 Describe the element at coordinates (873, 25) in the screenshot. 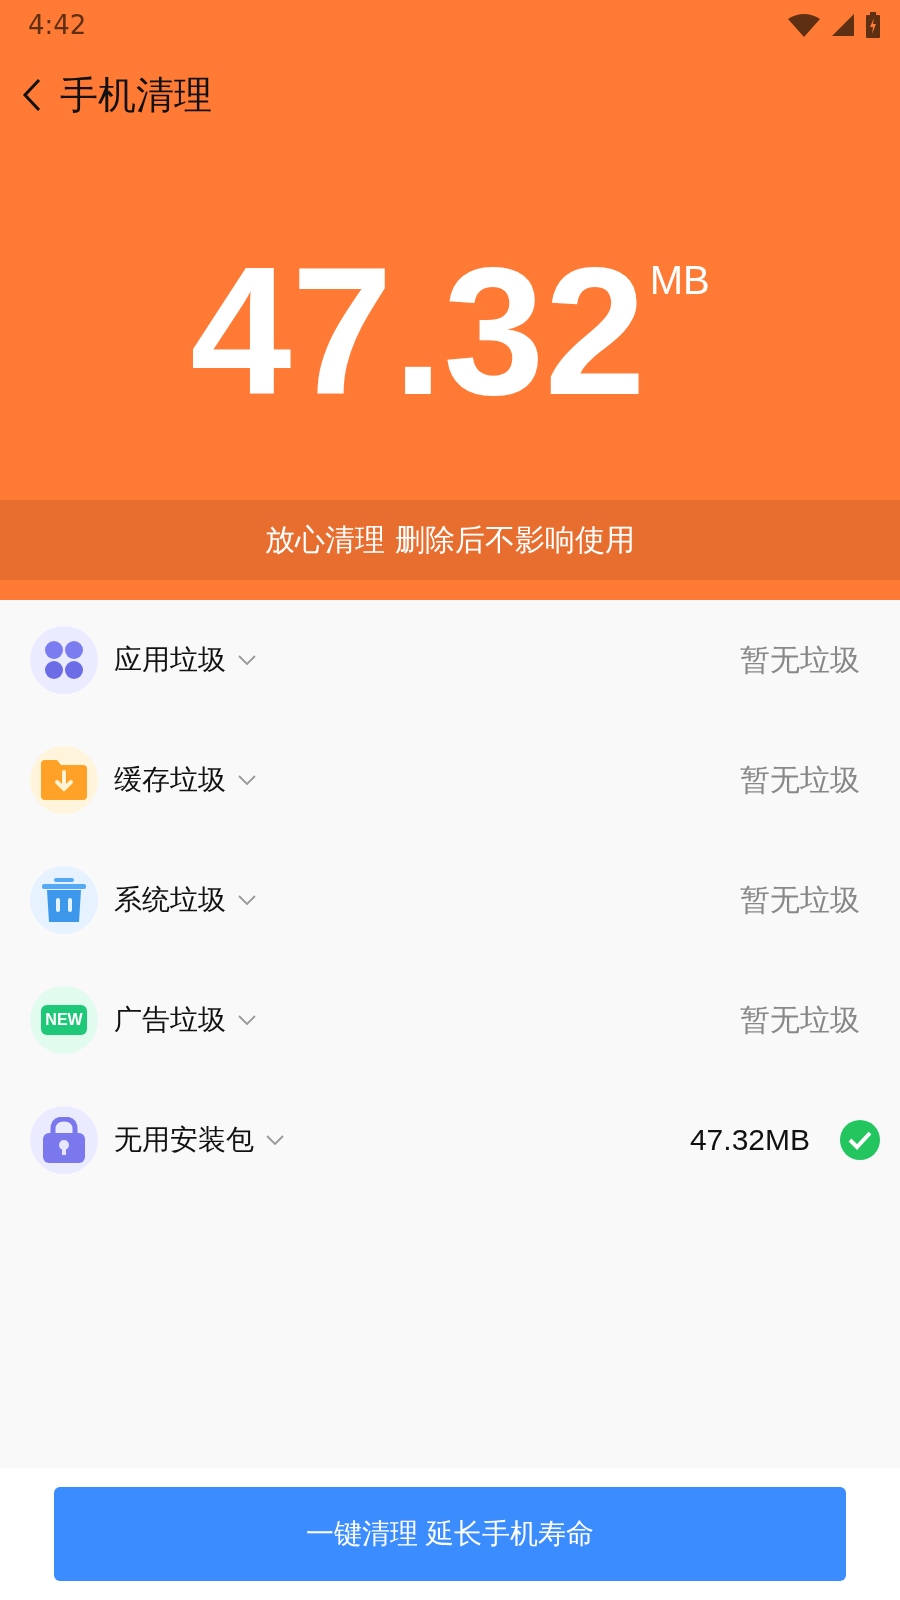

I see `battery-icon` at that location.